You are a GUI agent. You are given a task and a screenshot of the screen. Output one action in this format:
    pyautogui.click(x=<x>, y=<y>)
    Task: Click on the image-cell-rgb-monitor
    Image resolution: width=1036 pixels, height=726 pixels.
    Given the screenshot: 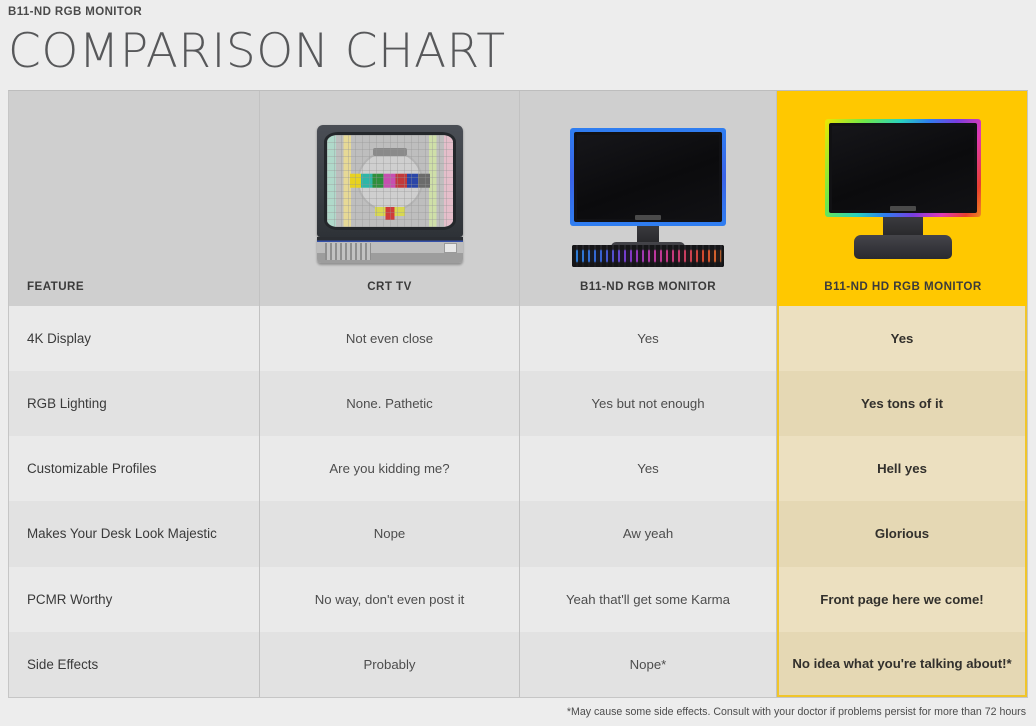 What is the action you would take?
    pyautogui.click(x=648, y=179)
    